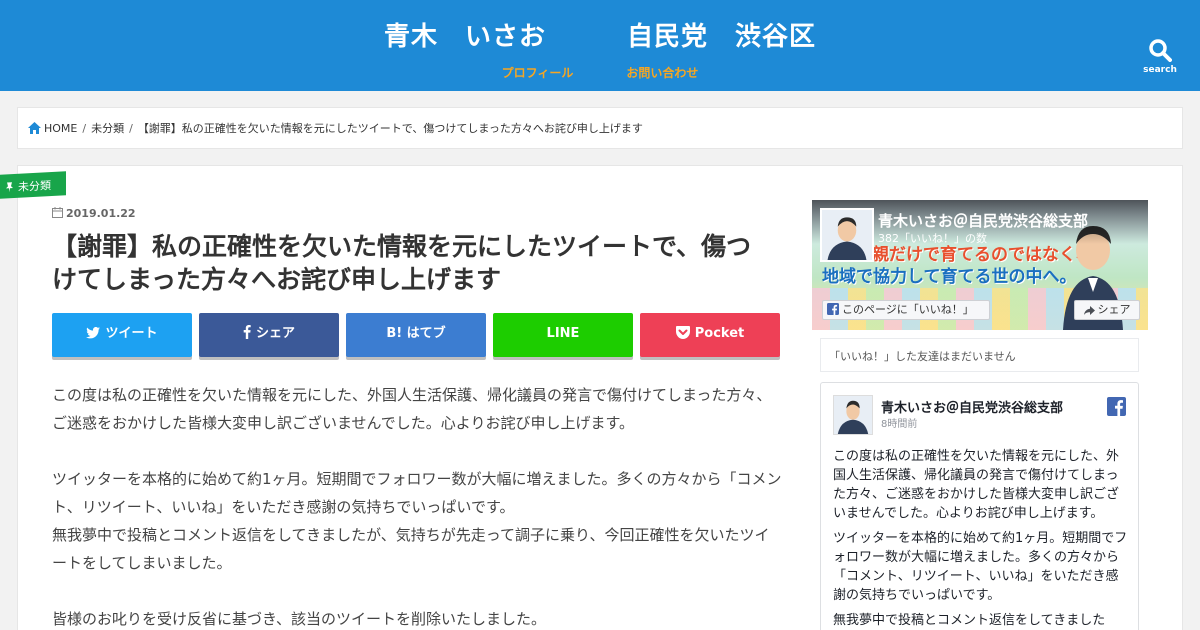  I want to click on page-like-label: このページに「いいね！」, so click(908, 309).